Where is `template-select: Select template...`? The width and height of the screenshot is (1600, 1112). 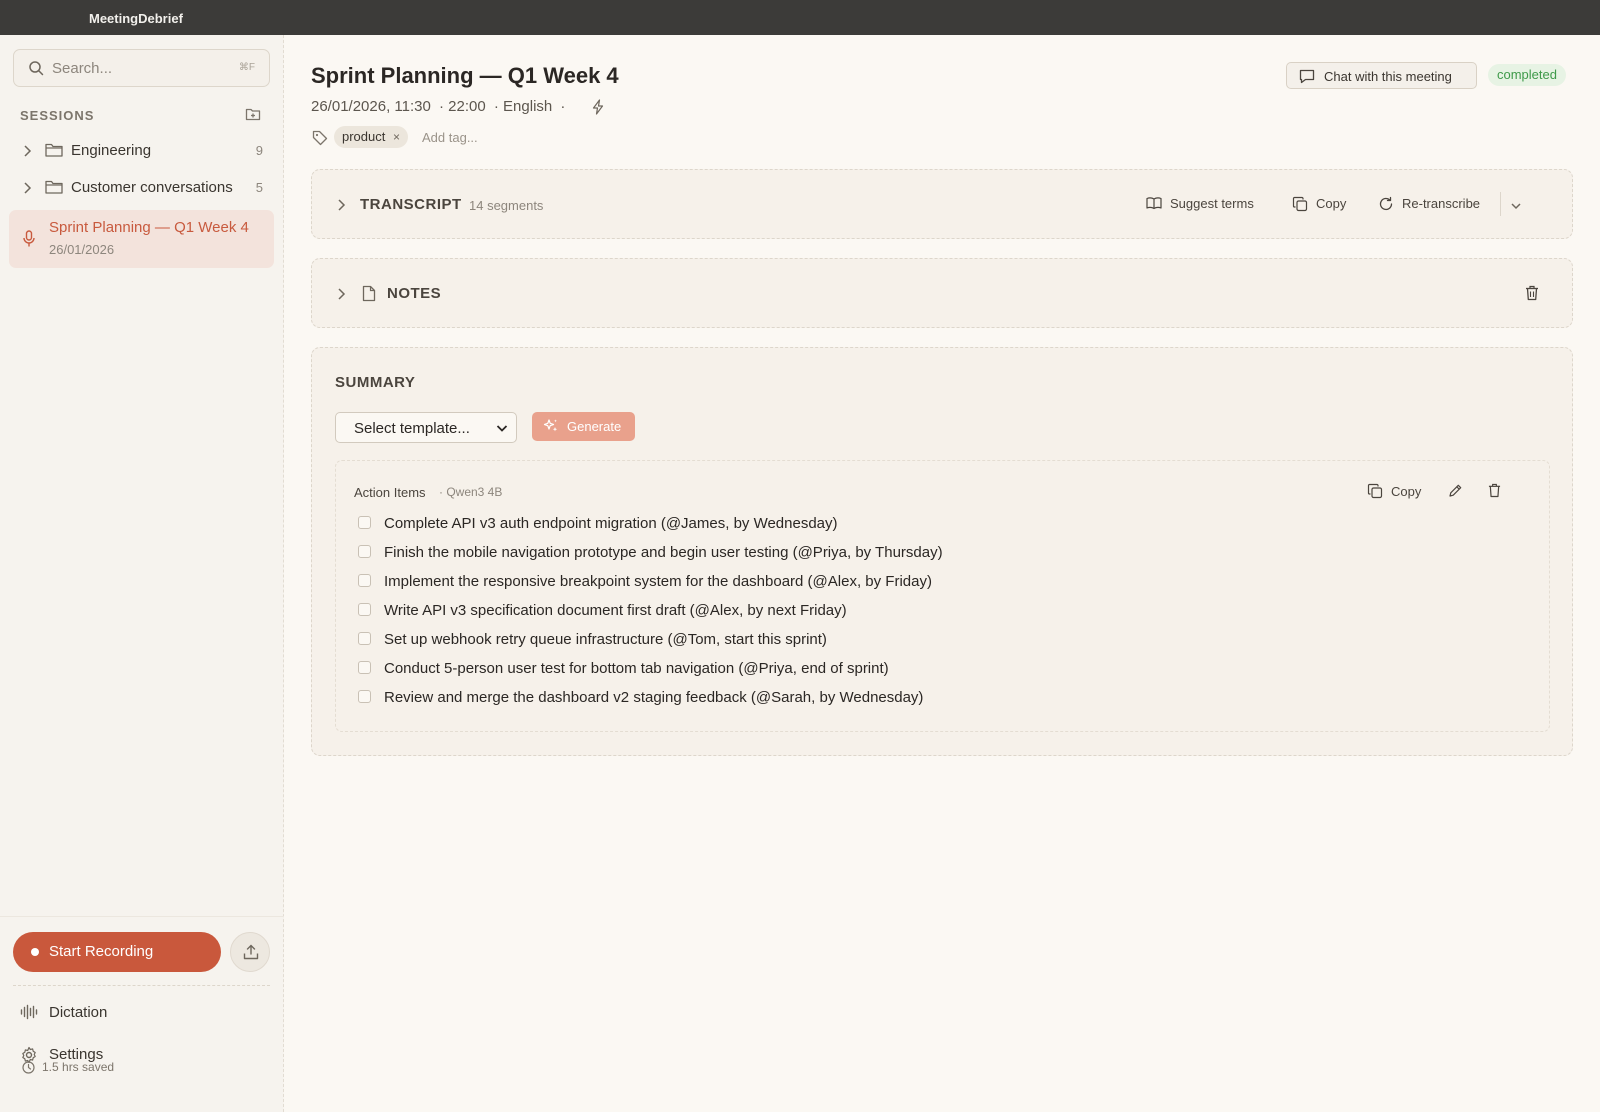
template-select: Select template... is located at coordinates (426, 427).